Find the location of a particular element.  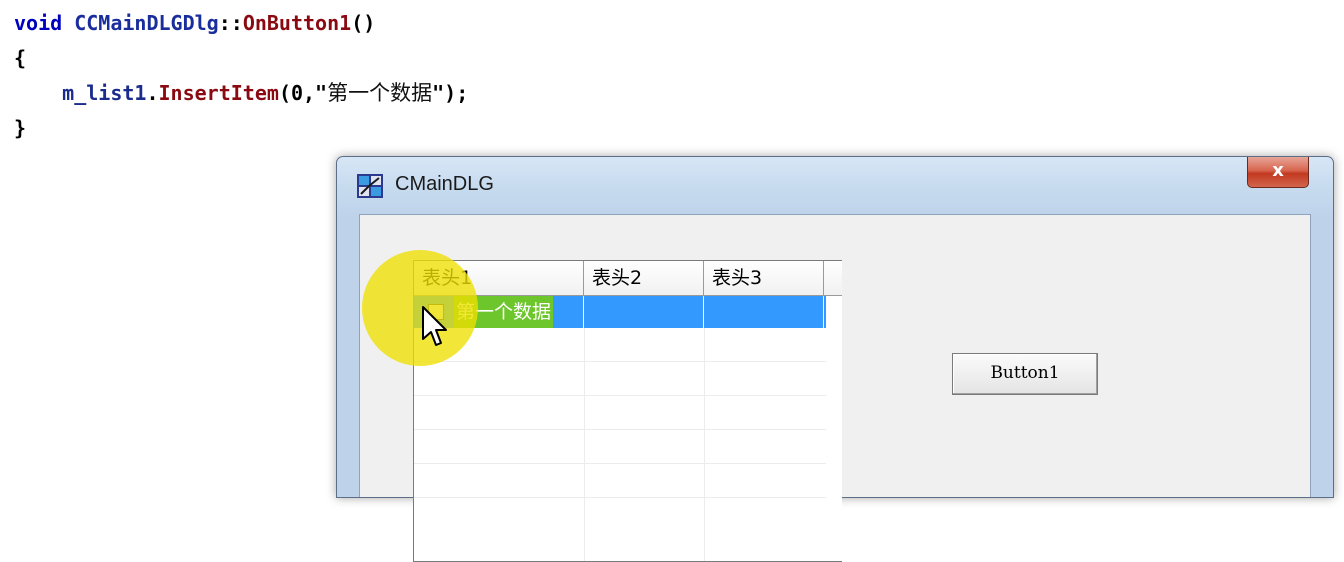

code-line-3: m_list1.InsertItem(0,"第一个数据"); is located at coordinates (241, 93).